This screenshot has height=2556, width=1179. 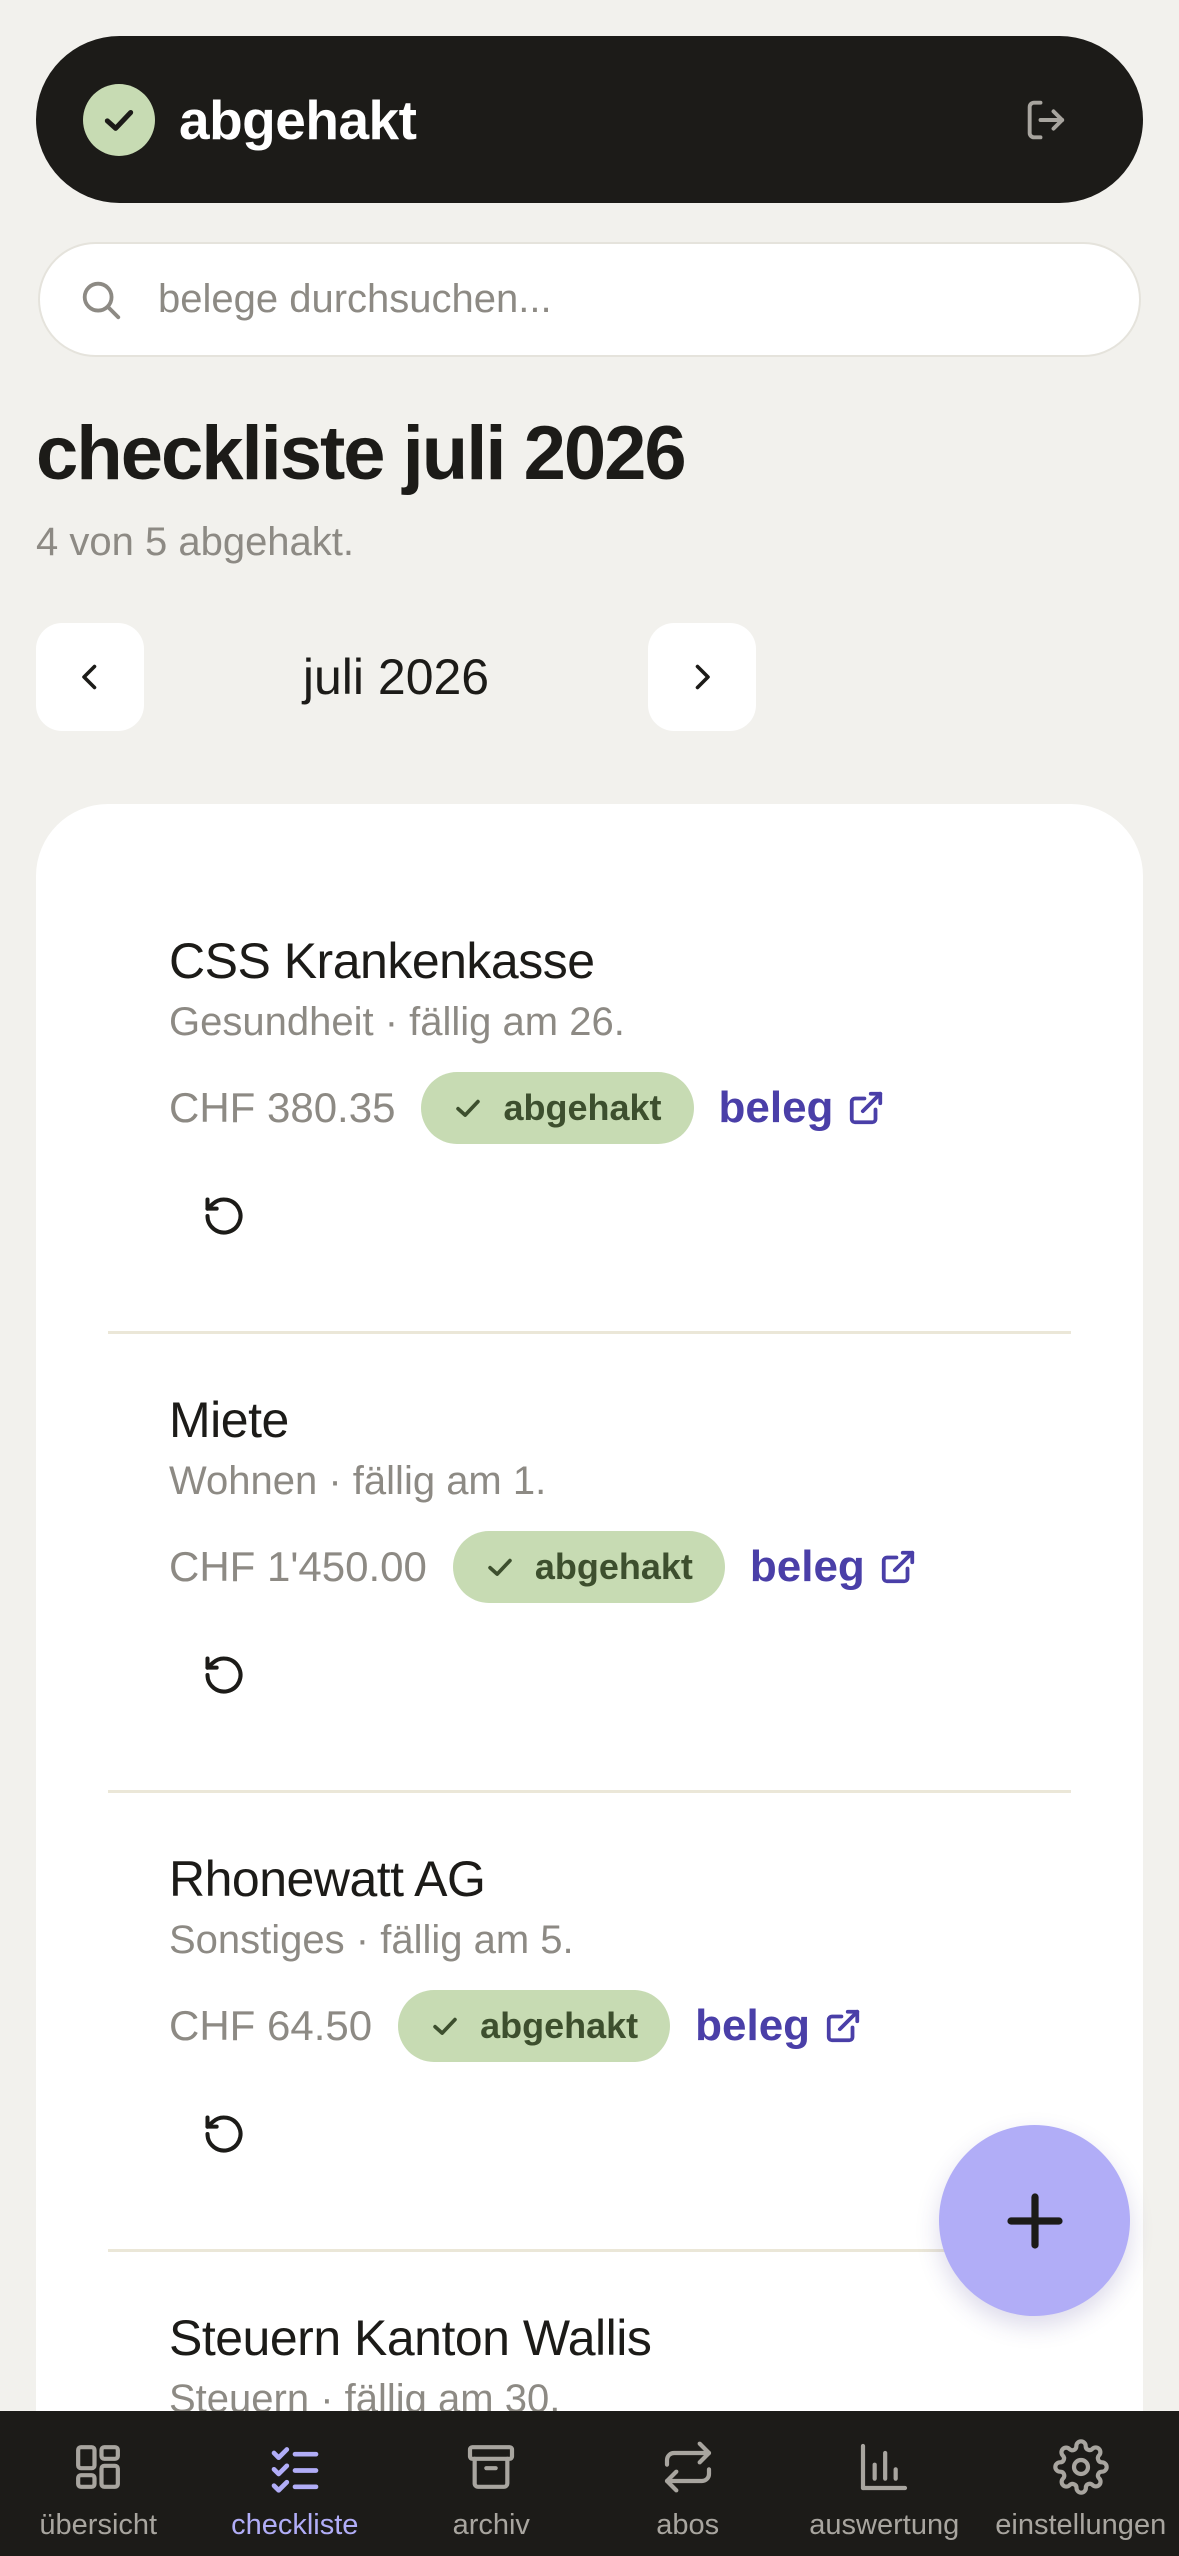 I want to click on brand-name: abgehakt, so click(x=298, y=119).